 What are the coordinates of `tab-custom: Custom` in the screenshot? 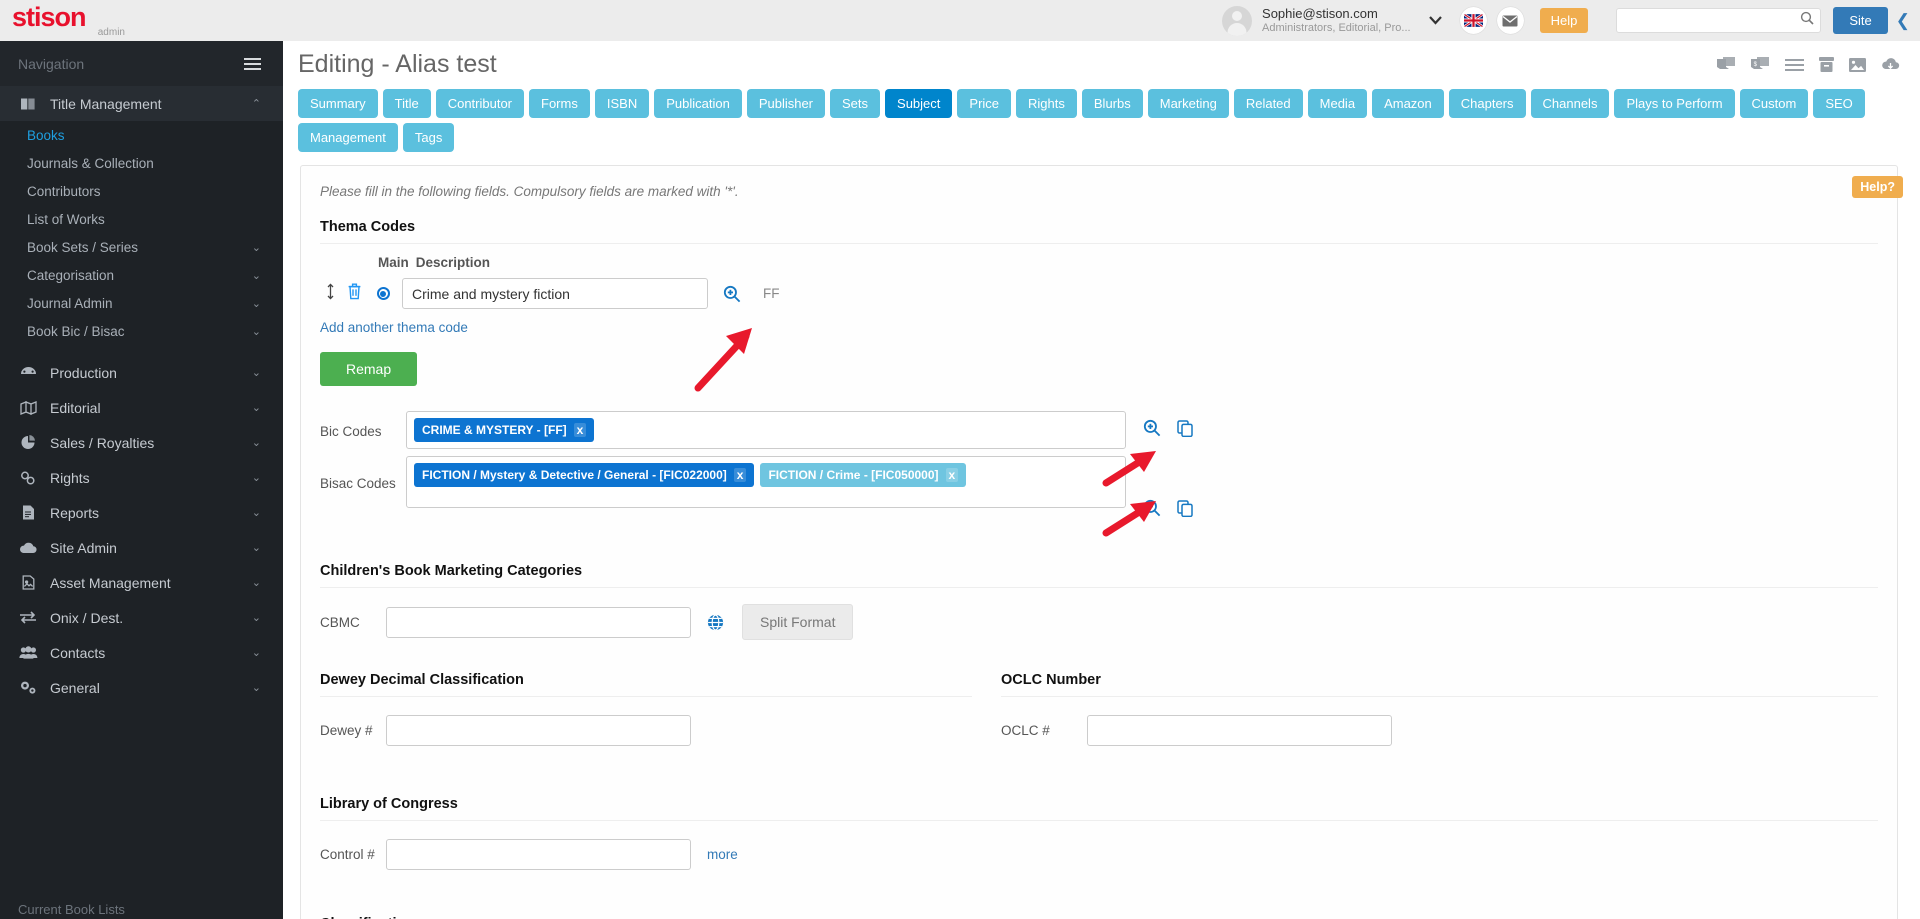 It's located at (1774, 103).